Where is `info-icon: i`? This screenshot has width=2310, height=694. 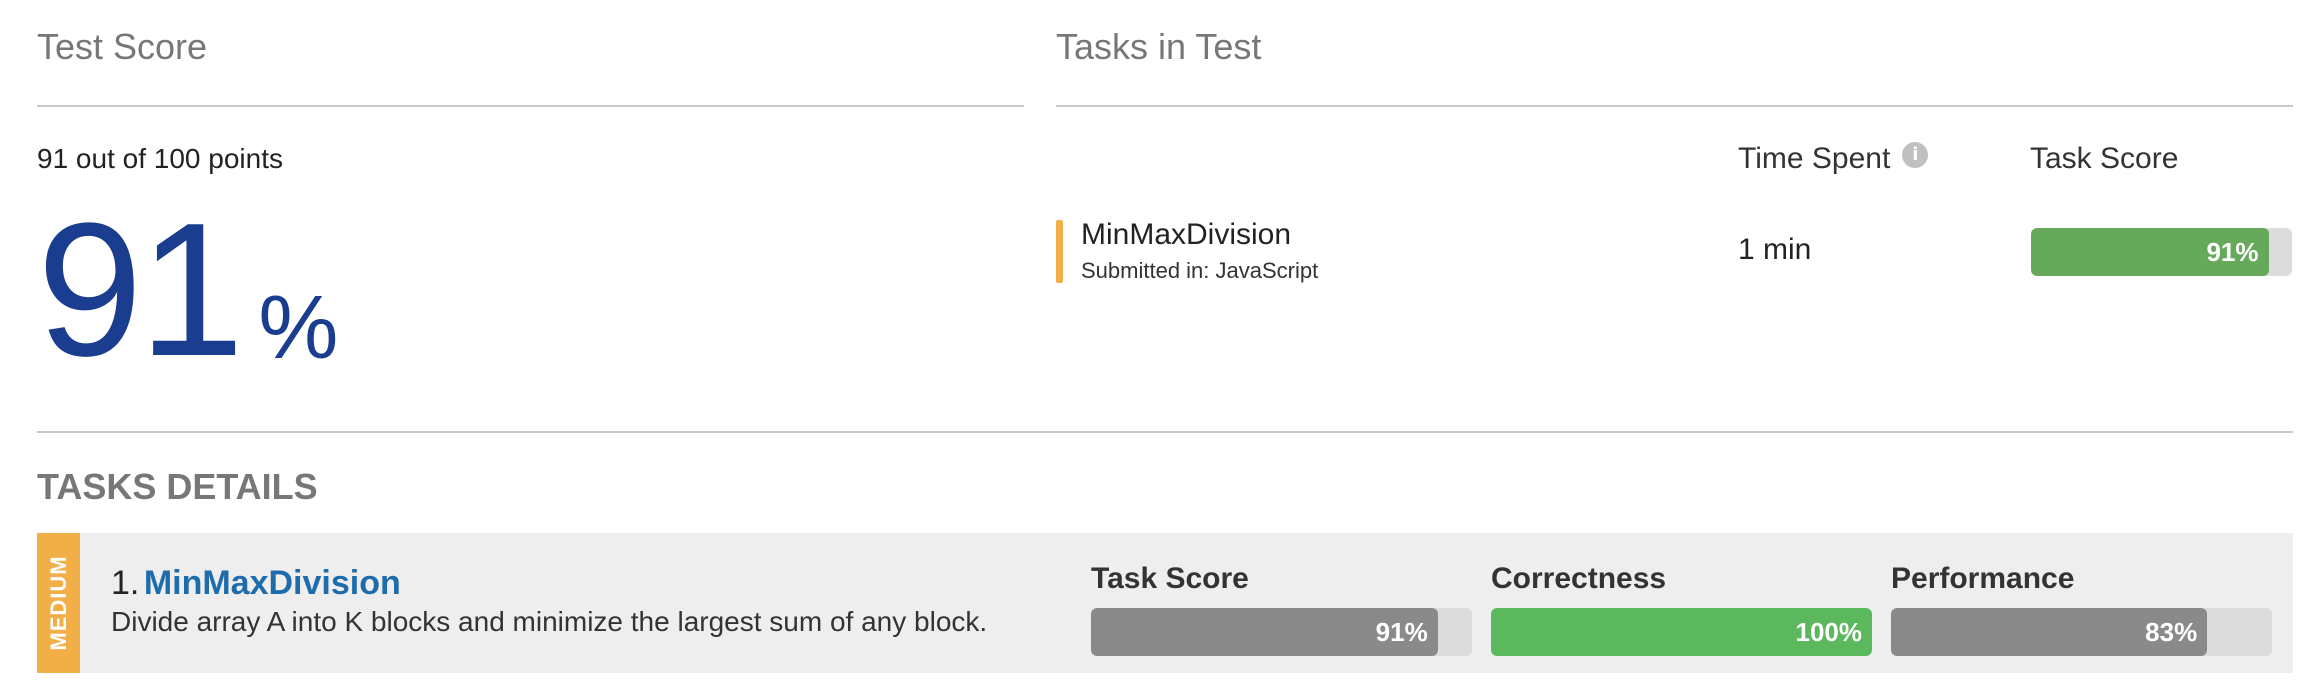 info-icon: i is located at coordinates (1915, 155).